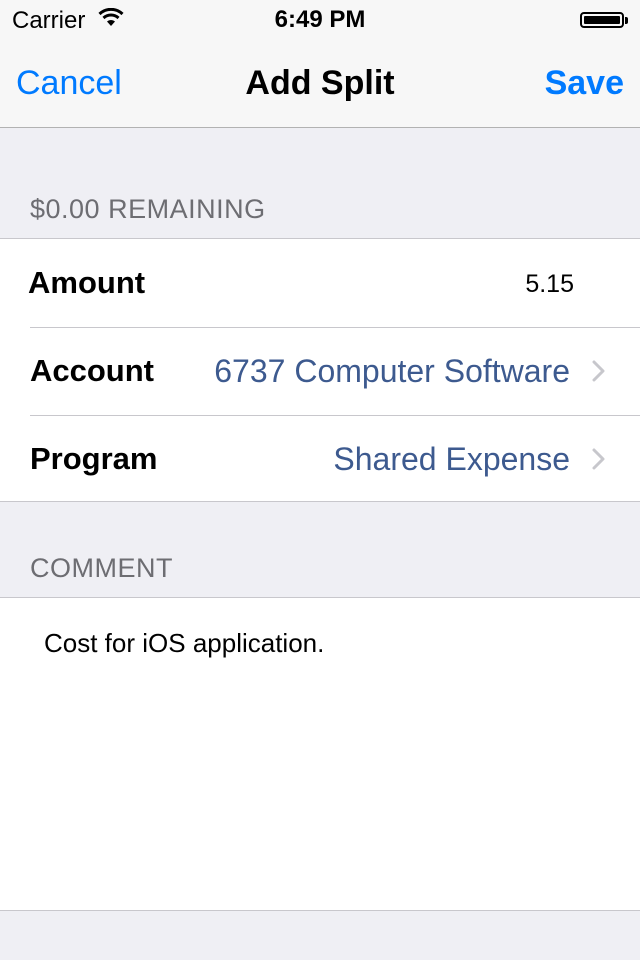 The height and width of the screenshot is (960, 640). I want to click on program-label: Program, so click(94, 458).